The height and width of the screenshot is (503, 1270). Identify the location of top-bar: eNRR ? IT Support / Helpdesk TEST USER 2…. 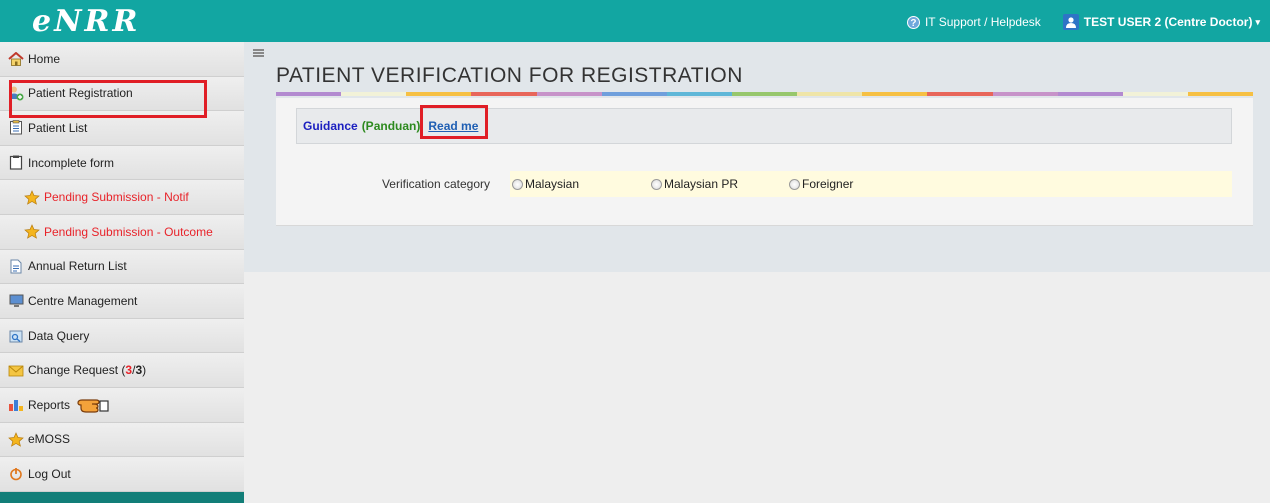
(635, 21).